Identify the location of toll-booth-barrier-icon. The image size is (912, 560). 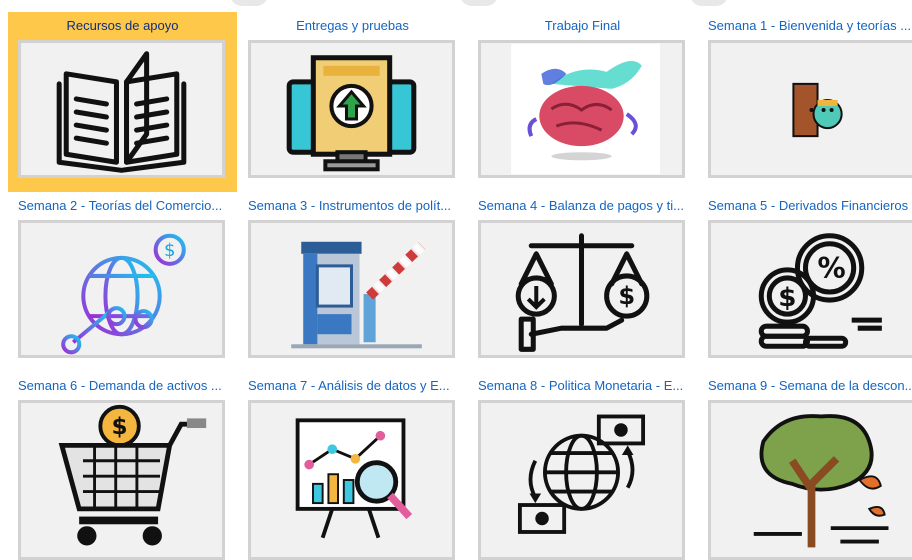
(358, 295).